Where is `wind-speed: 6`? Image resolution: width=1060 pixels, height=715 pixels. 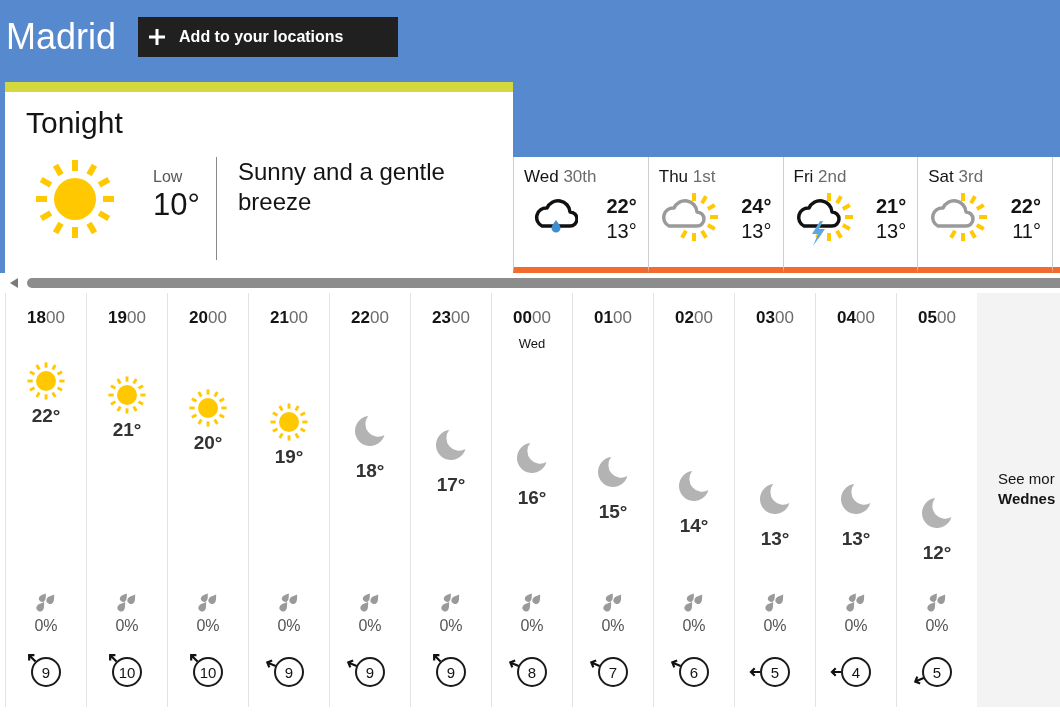 wind-speed: 6 is located at coordinates (694, 672).